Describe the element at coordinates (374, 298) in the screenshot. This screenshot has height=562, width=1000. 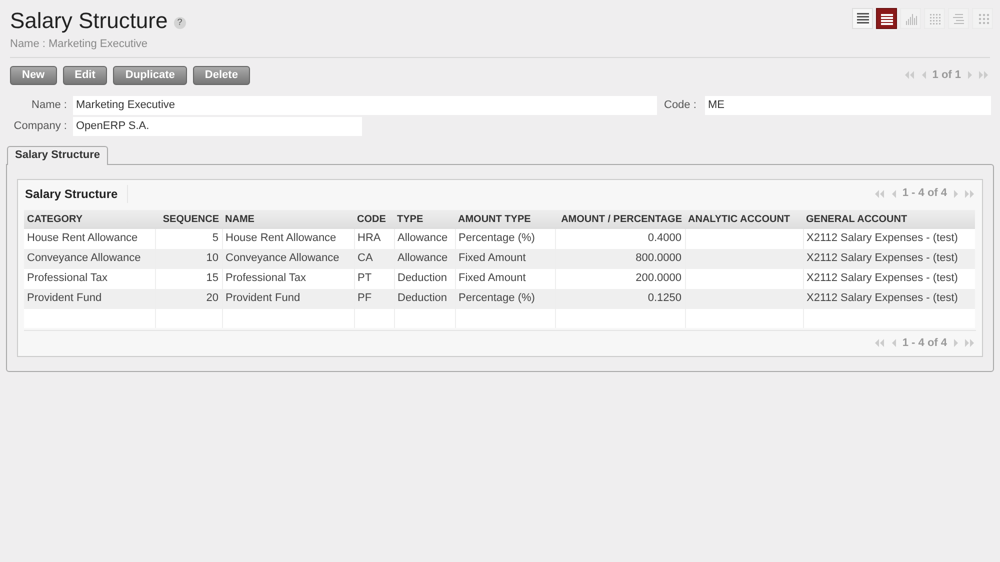
I see `table-cell: PF` at that location.